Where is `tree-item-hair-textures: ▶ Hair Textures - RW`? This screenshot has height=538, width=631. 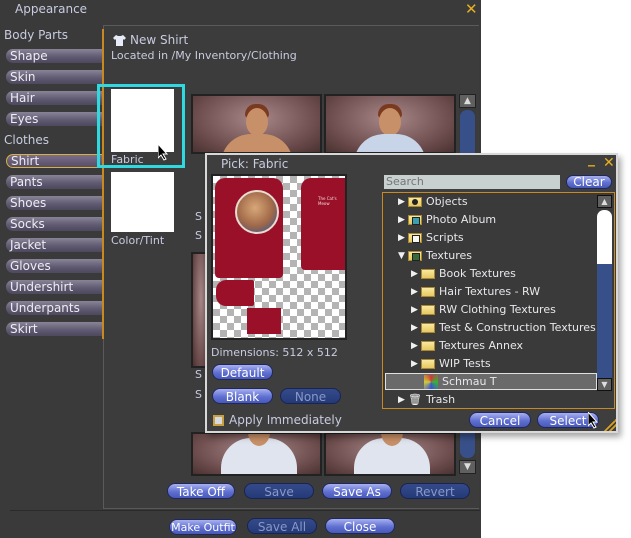 tree-item-hair-textures: ▶ Hair Textures - RW is located at coordinates (475, 291).